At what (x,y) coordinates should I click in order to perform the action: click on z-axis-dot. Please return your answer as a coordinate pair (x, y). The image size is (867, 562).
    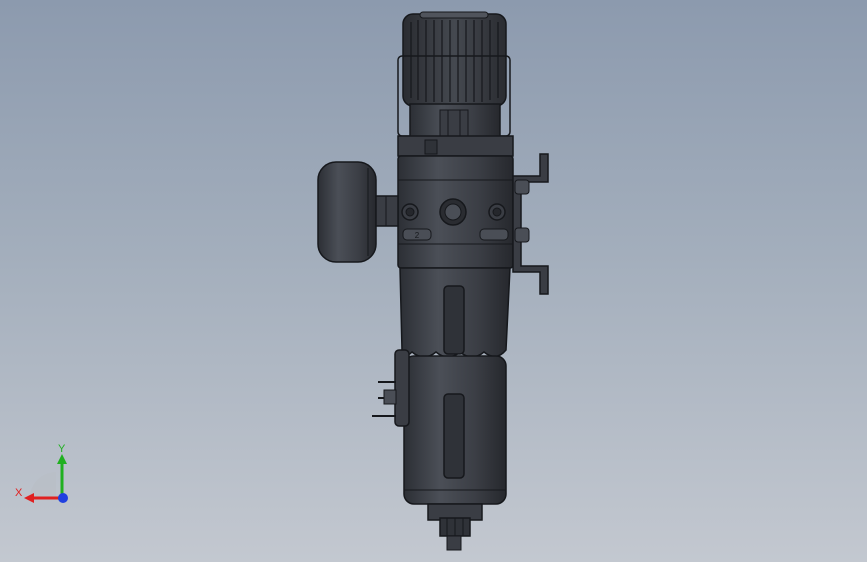
    Looking at the image, I should click on (63, 498).